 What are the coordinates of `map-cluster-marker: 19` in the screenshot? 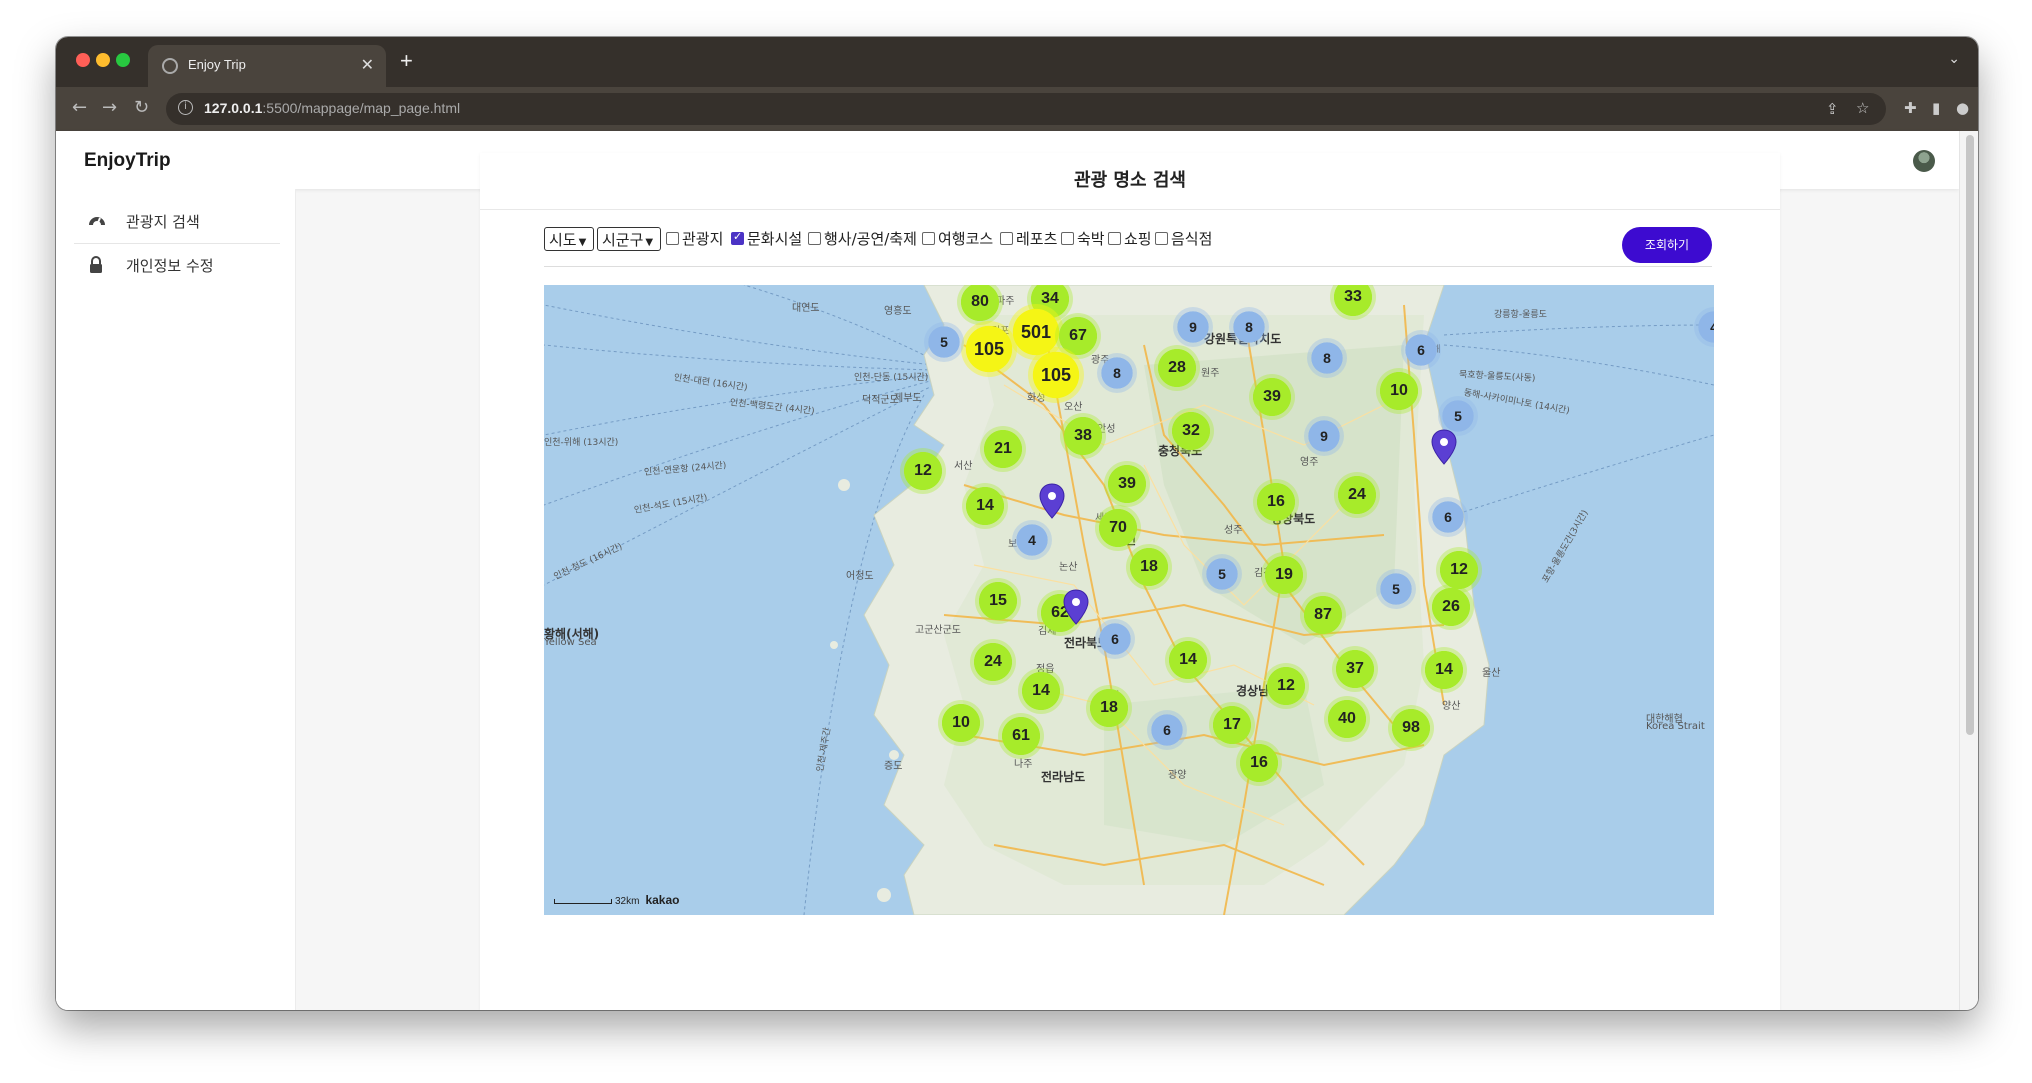 It's located at (1284, 575).